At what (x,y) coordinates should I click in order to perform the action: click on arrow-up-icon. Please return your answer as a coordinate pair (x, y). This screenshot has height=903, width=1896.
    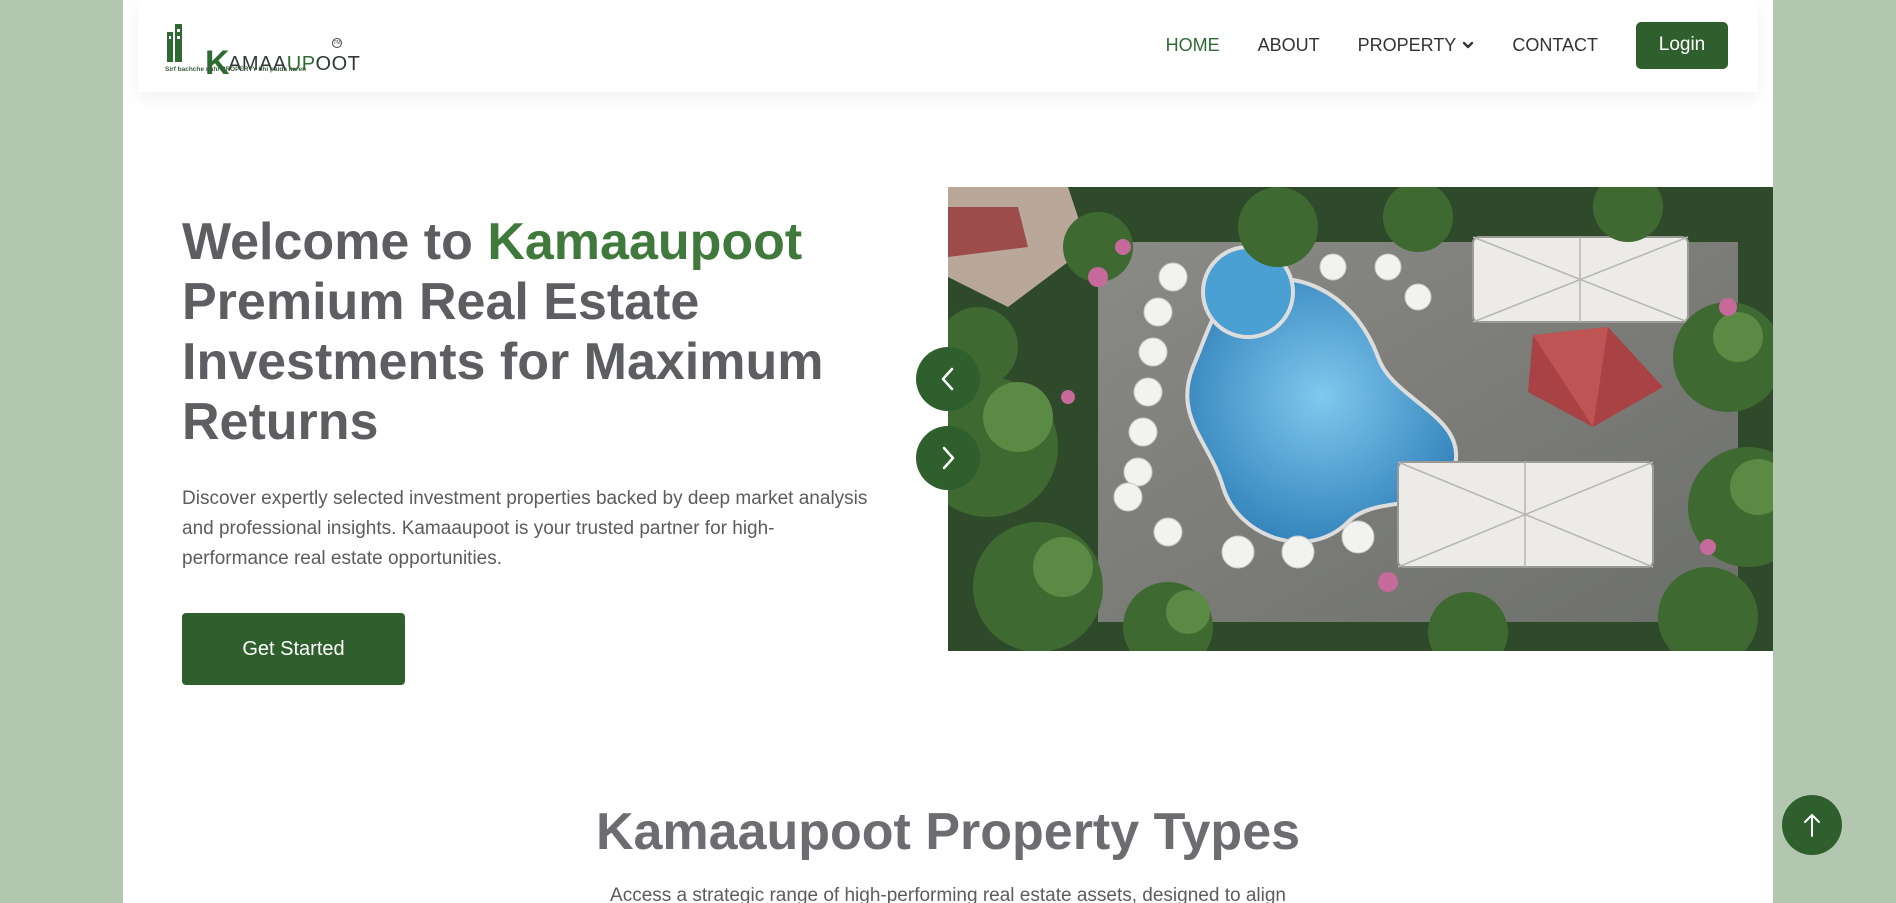
    Looking at the image, I should click on (1812, 825).